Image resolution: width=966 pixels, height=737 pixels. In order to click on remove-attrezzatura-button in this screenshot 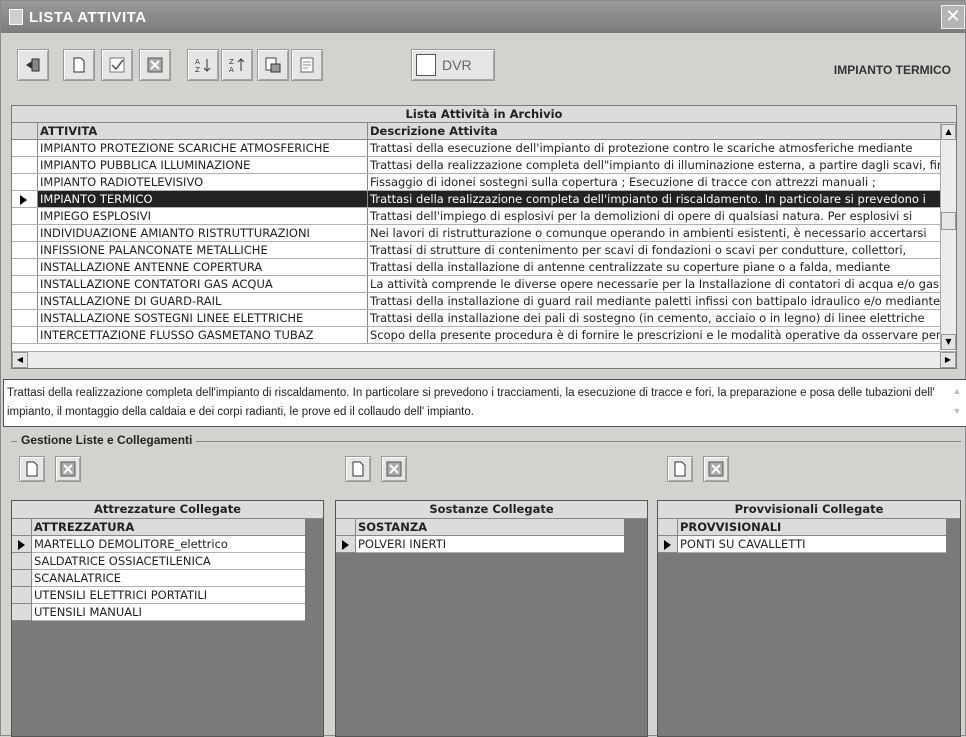, I will do `click(68, 469)`.